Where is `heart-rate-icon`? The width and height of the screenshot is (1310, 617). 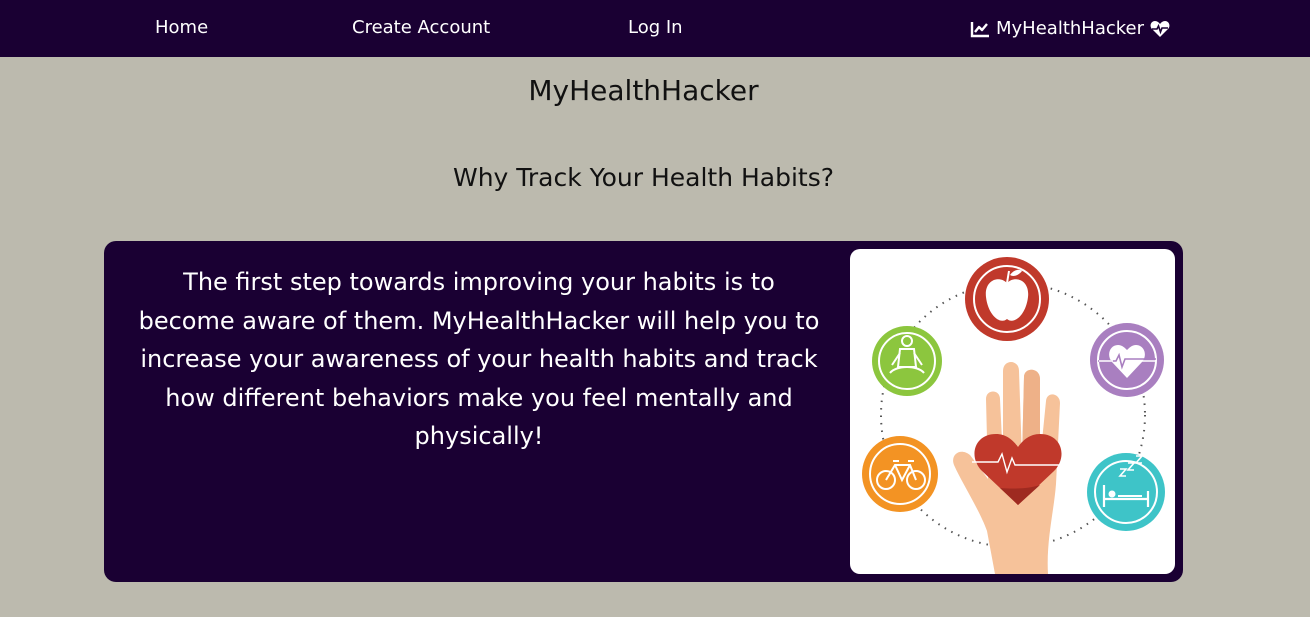
heart-rate-icon is located at coordinates (1127, 360).